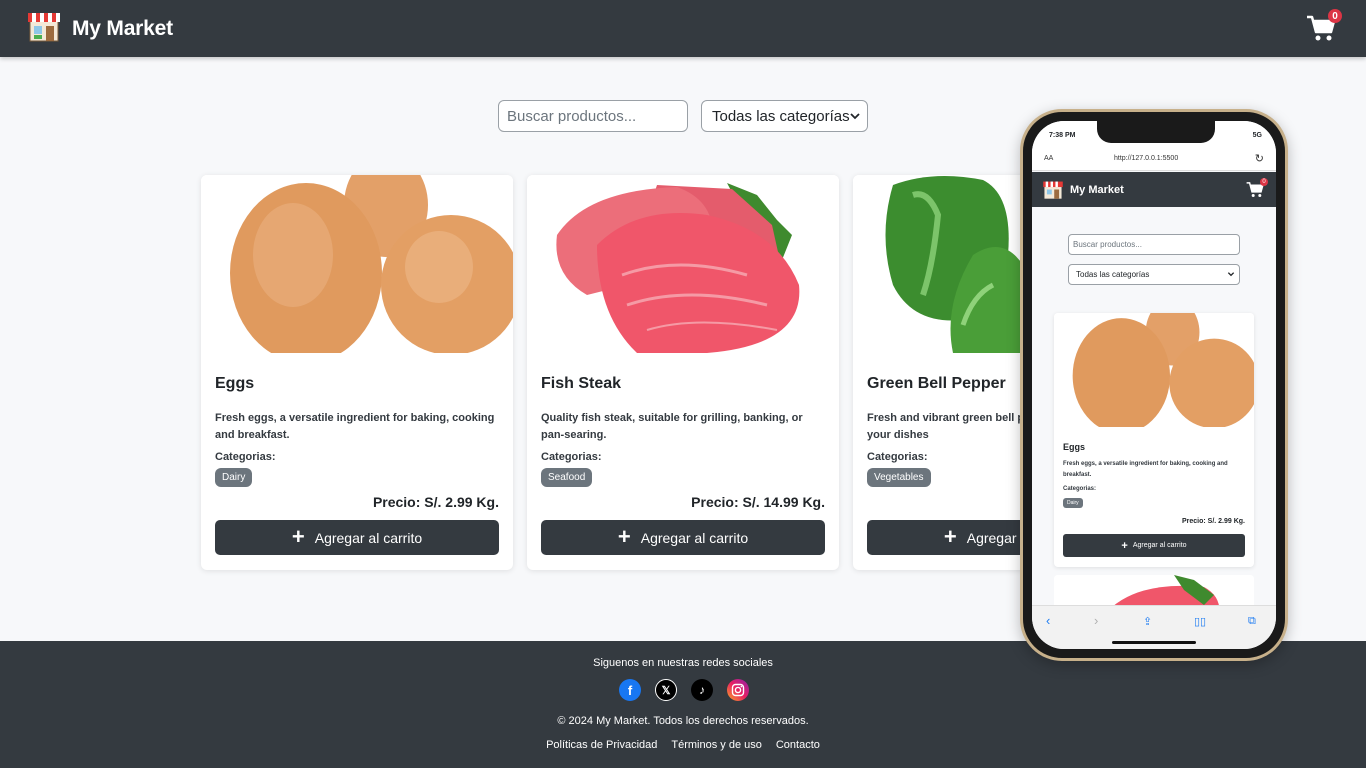 The width and height of the screenshot is (1366, 768). I want to click on phone-product-name: Eggs, so click(1074, 447).